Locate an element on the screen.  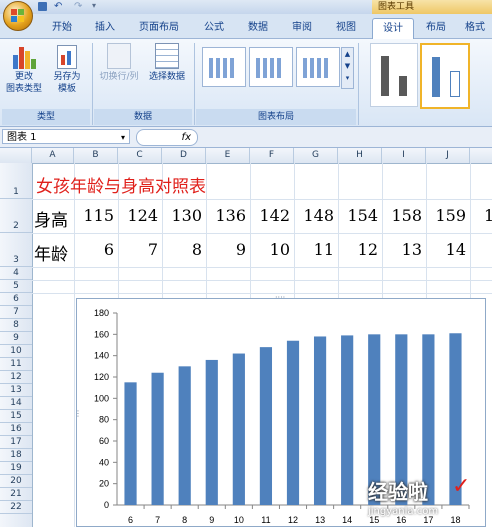
name-box: 图表 1 ▾ is located at coordinates (66, 136).